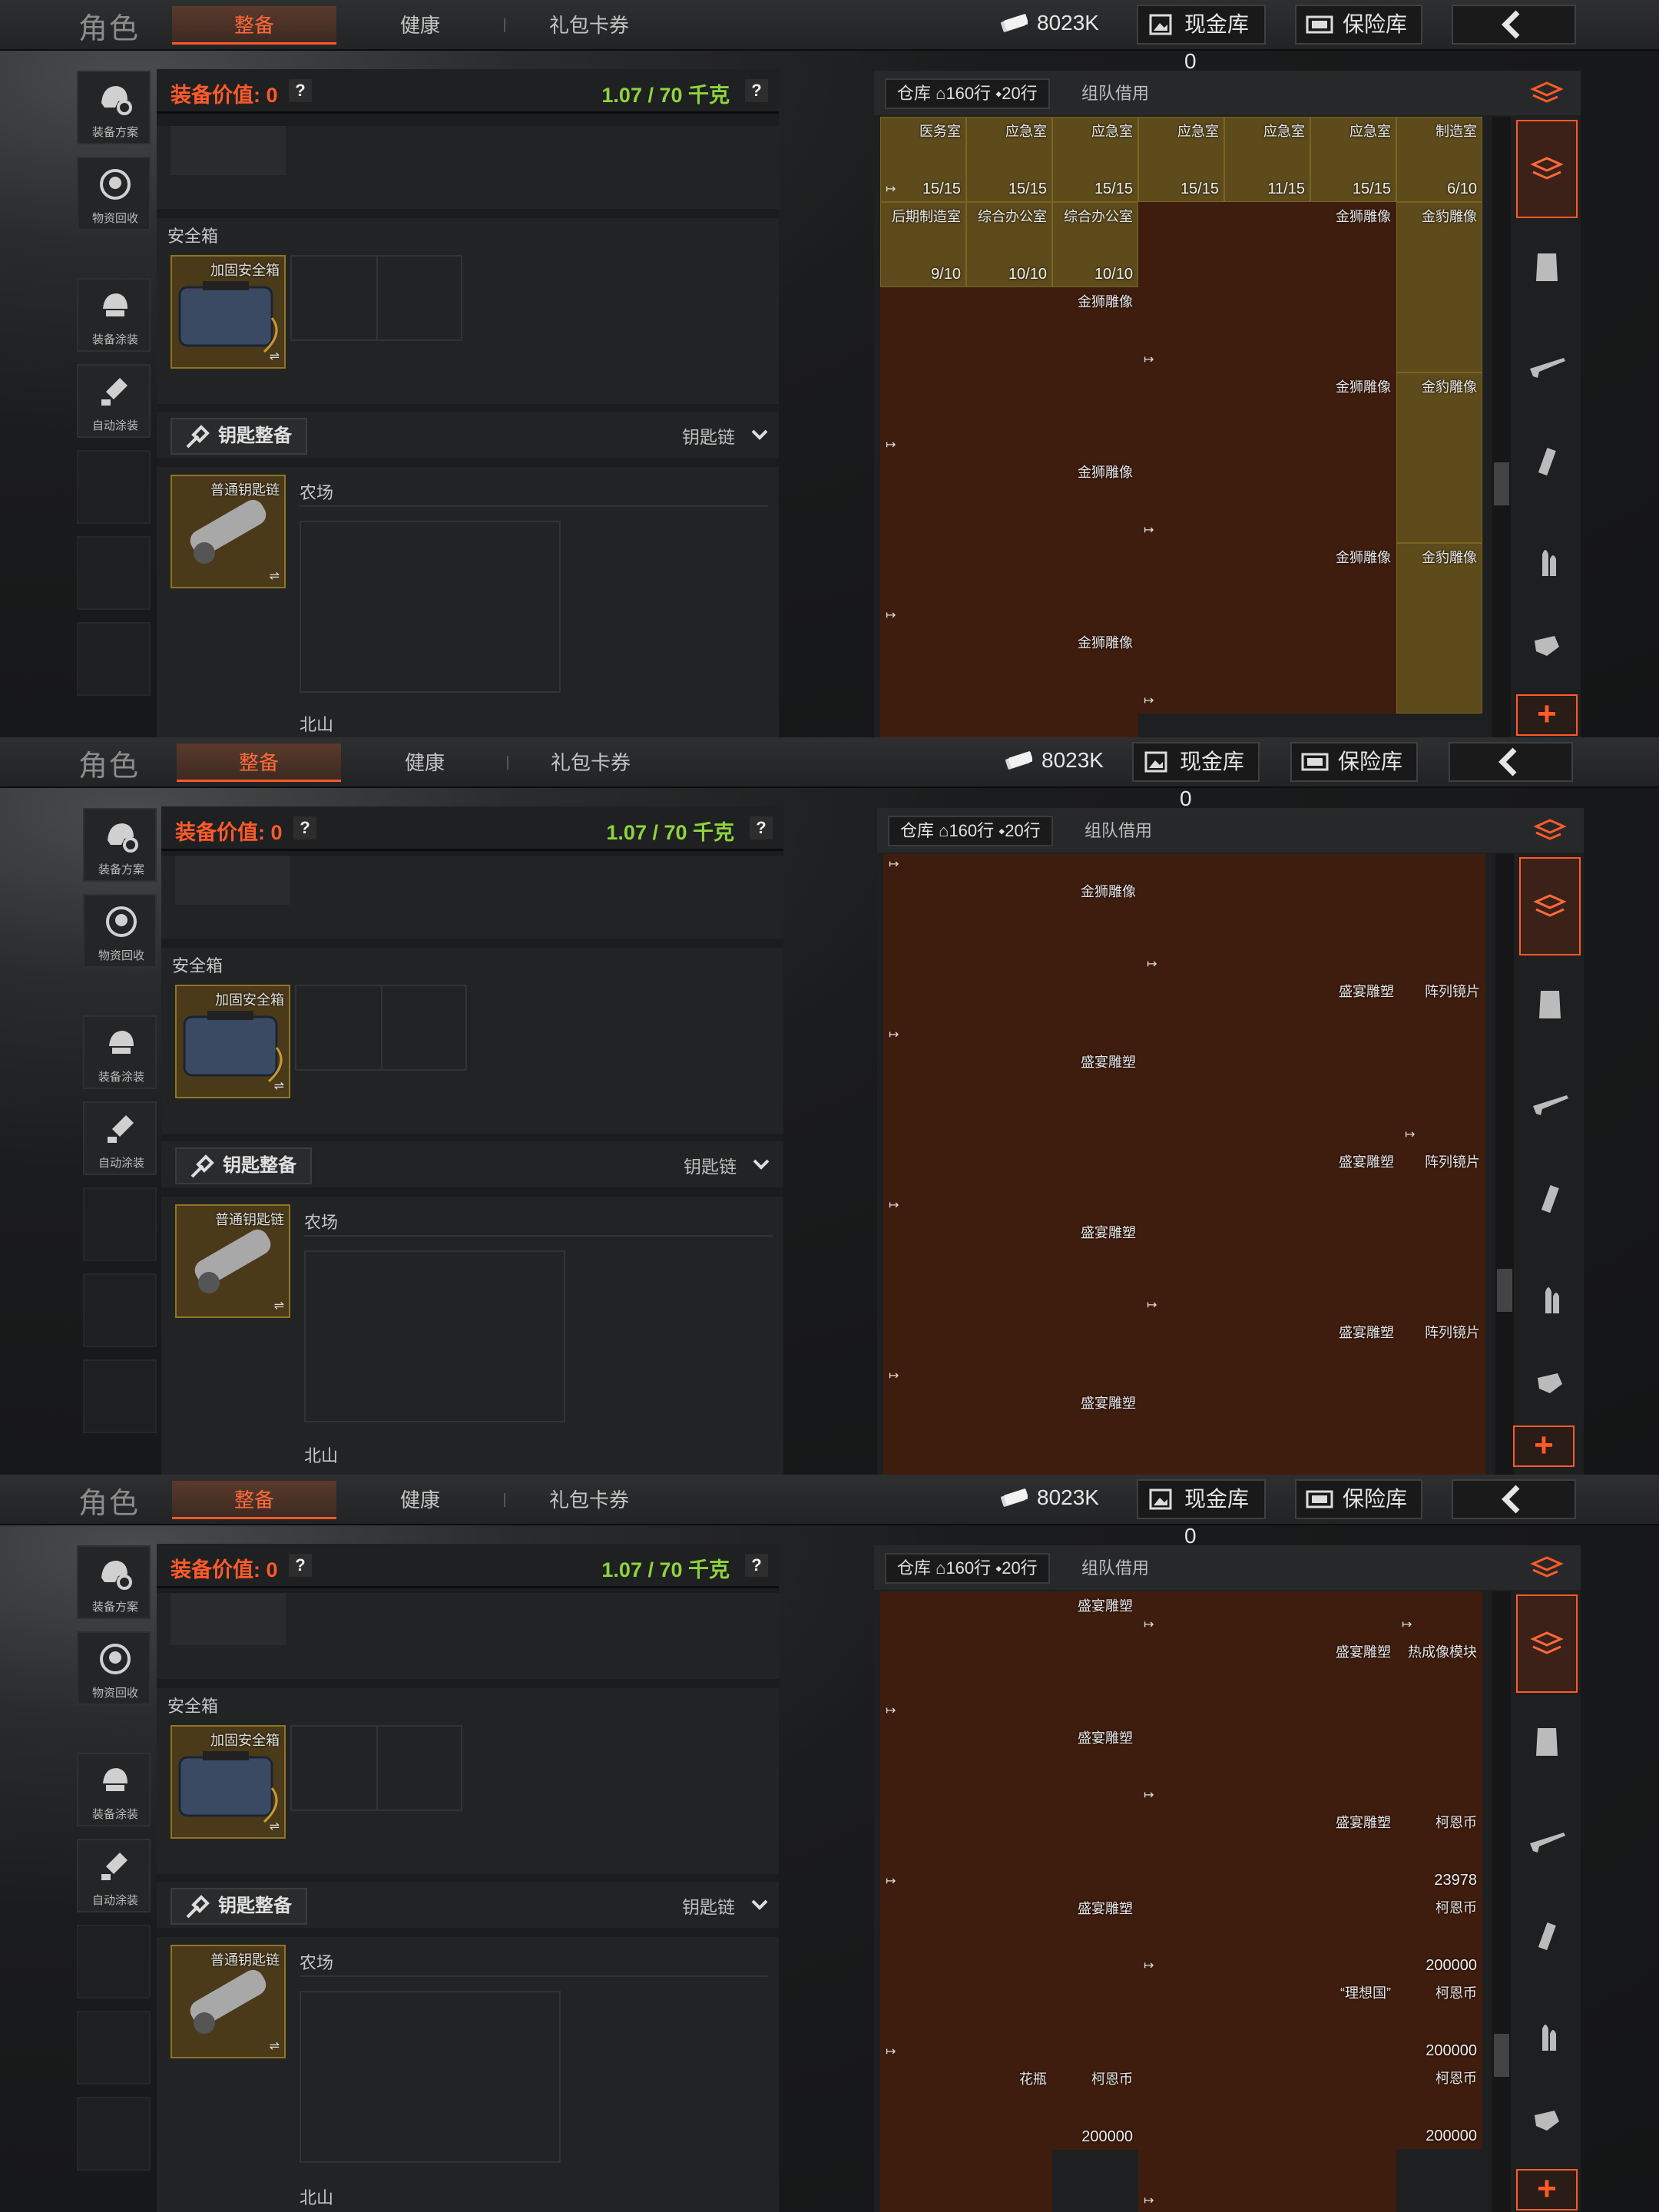 The width and height of the screenshot is (1659, 2212). Describe the element at coordinates (114, 194) in the screenshot. I see `nav-recycle: 物资回收` at that location.